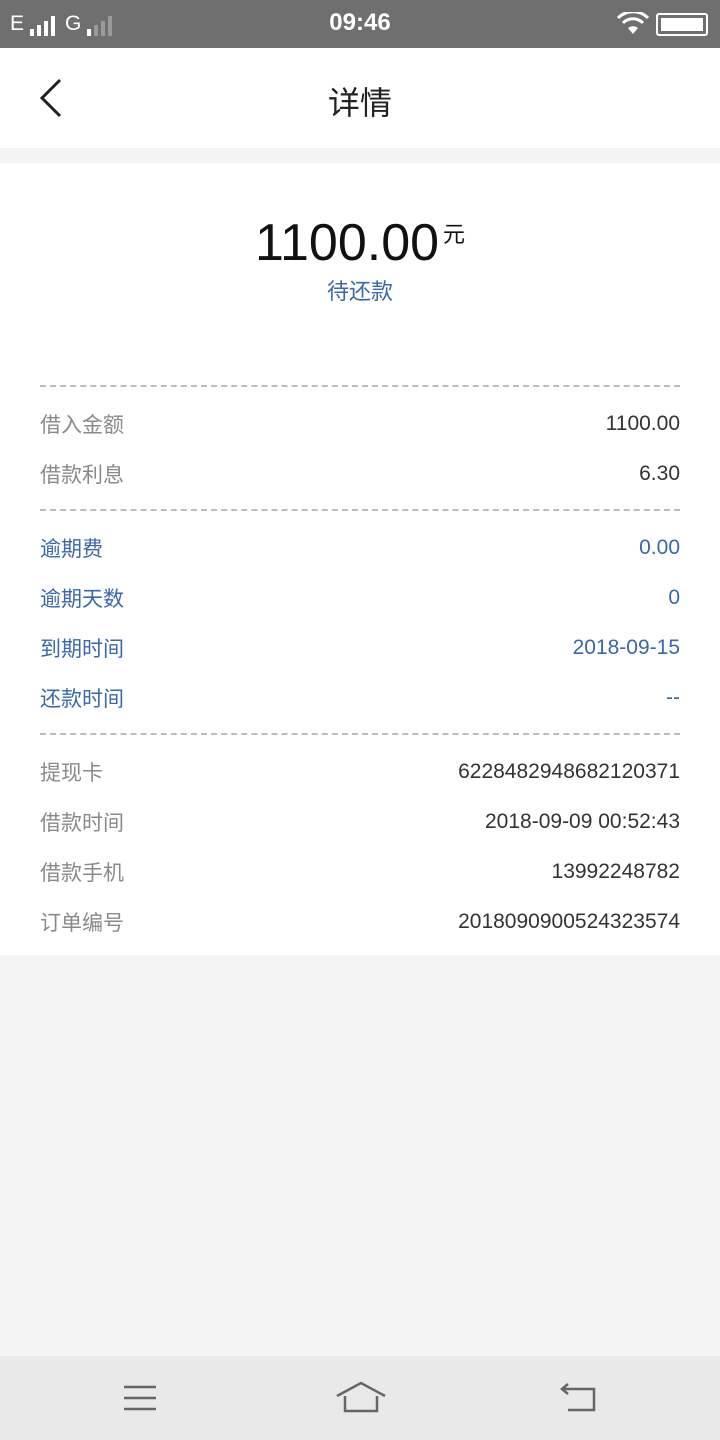 Image resolution: width=720 pixels, height=1440 pixels. Describe the element at coordinates (82, 425) in the screenshot. I see `row-label: 借入金额` at that location.